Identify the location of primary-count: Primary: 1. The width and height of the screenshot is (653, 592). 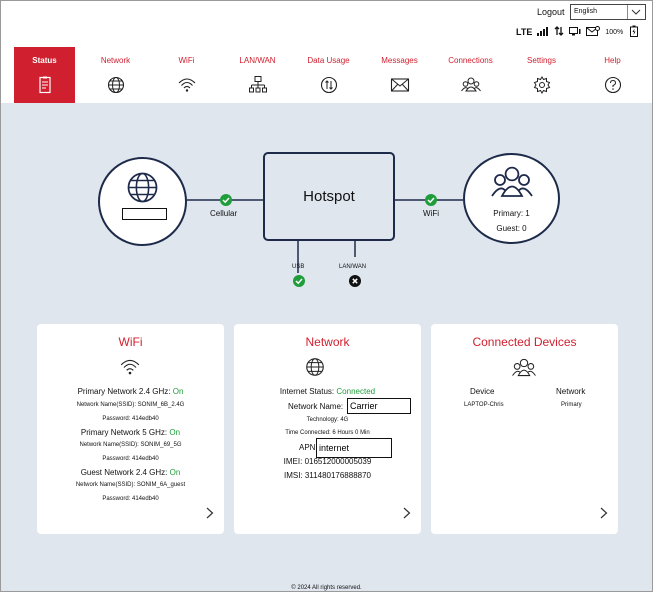
(511, 213).